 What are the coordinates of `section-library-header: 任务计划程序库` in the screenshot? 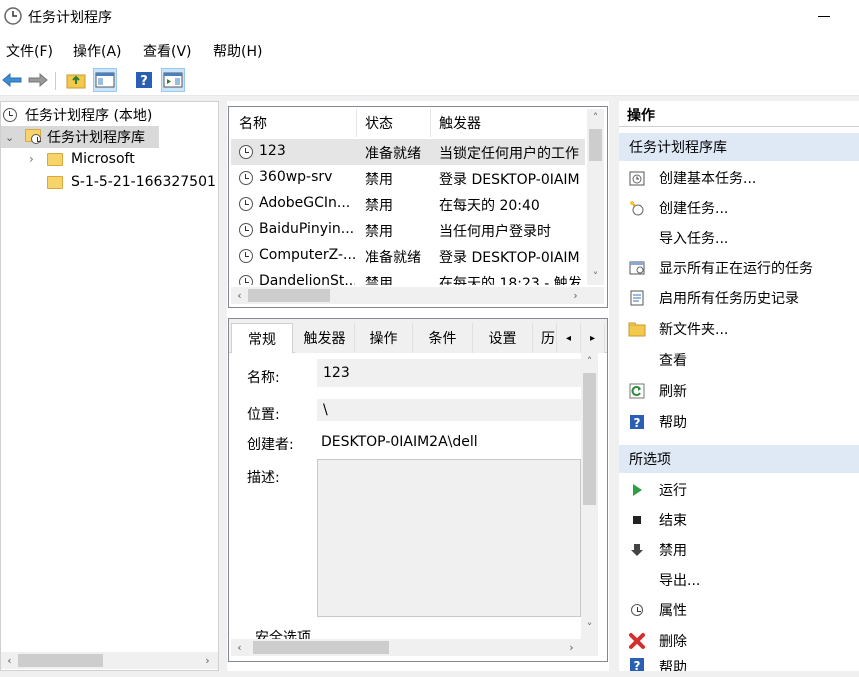 It's located at (739, 147).